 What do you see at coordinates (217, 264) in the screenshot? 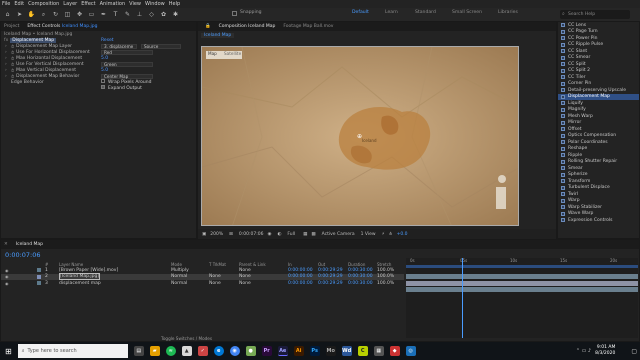
I see `timeline-column-header: T TrkMat` at bounding box center [217, 264].